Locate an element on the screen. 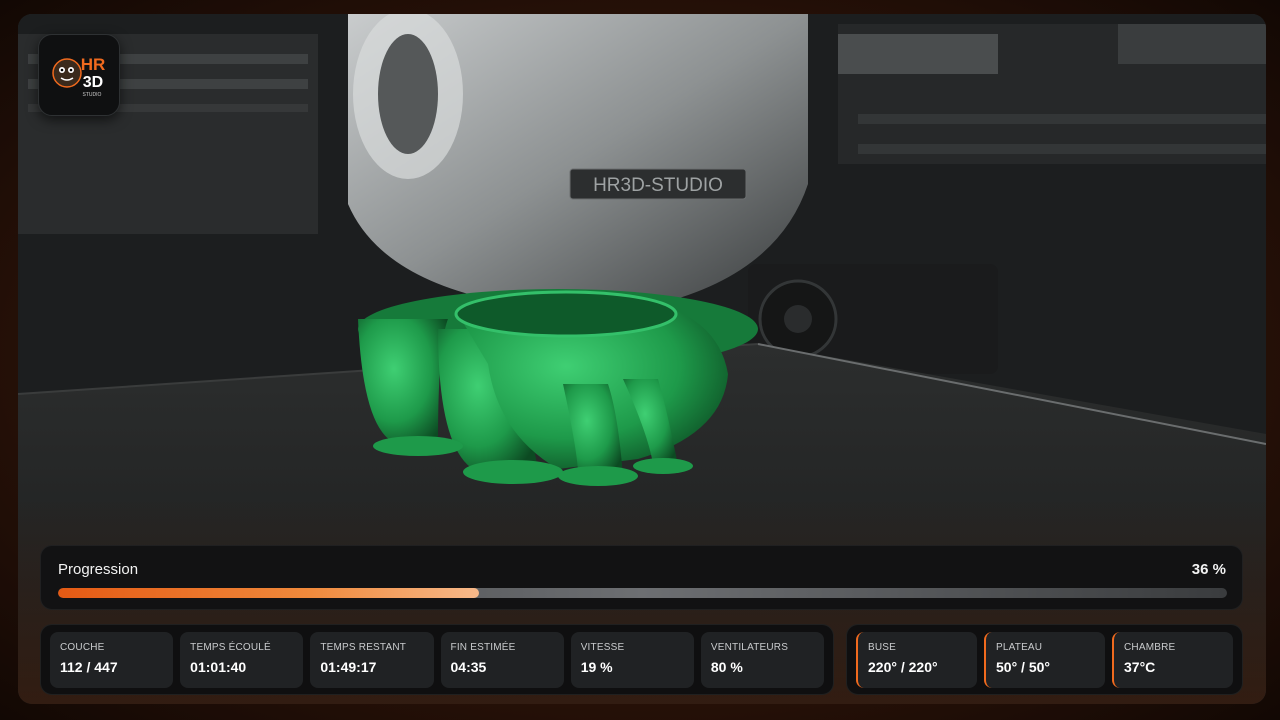 This screenshot has width=1280, height=720. stat-card-couche: COUCHE 112 / 447 is located at coordinates (112, 660).